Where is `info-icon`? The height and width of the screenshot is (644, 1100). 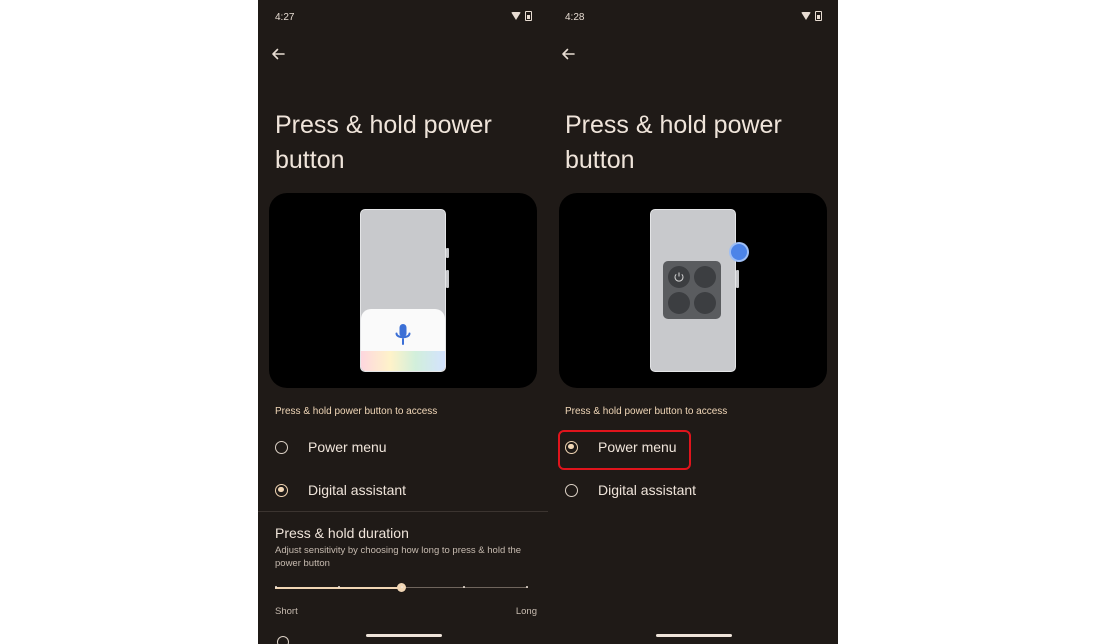 info-icon is located at coordinates (283, 640).